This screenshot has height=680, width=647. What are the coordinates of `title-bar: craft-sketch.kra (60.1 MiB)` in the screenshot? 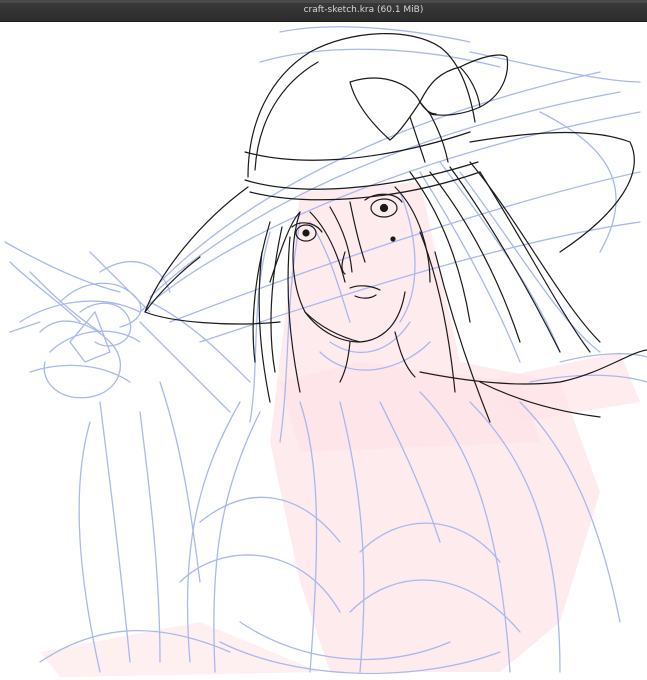 It's located at (323, 11).